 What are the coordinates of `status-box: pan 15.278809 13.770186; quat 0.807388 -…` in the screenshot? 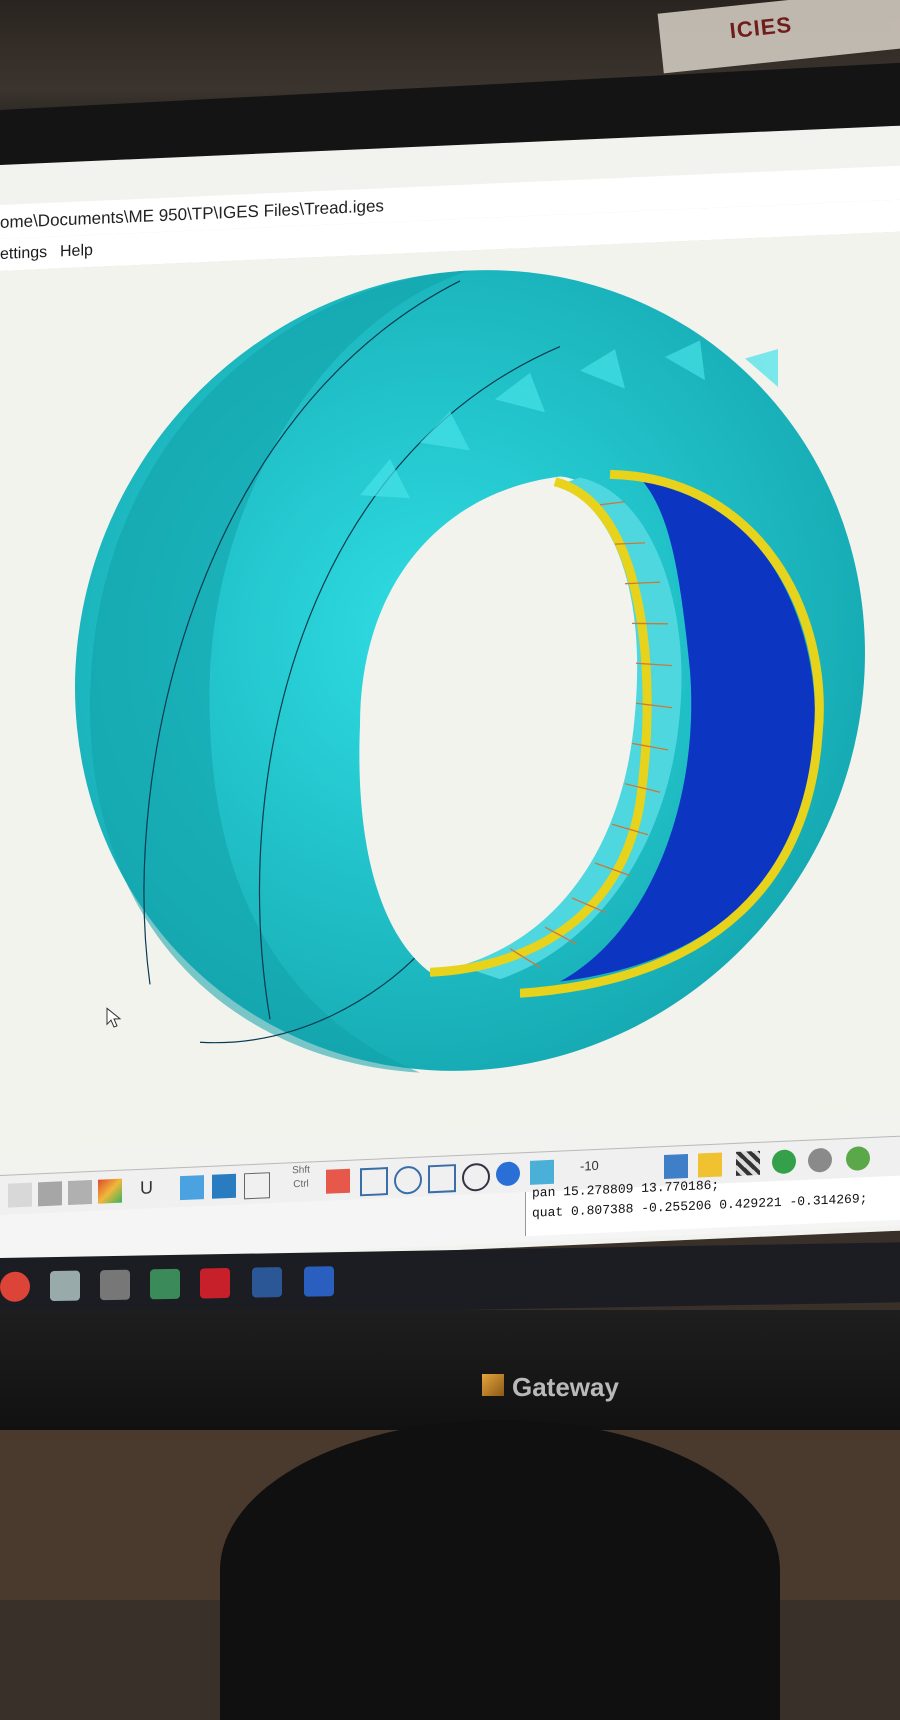 It's located at (712, 1206).